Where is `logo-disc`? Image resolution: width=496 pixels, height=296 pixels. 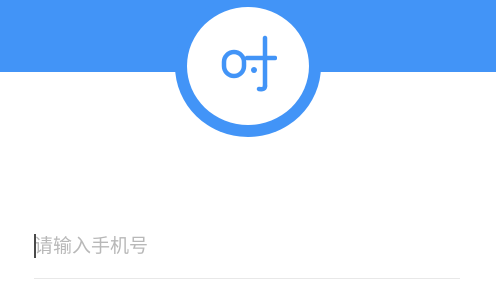
logo-disc is located at coordinates (248, 66).